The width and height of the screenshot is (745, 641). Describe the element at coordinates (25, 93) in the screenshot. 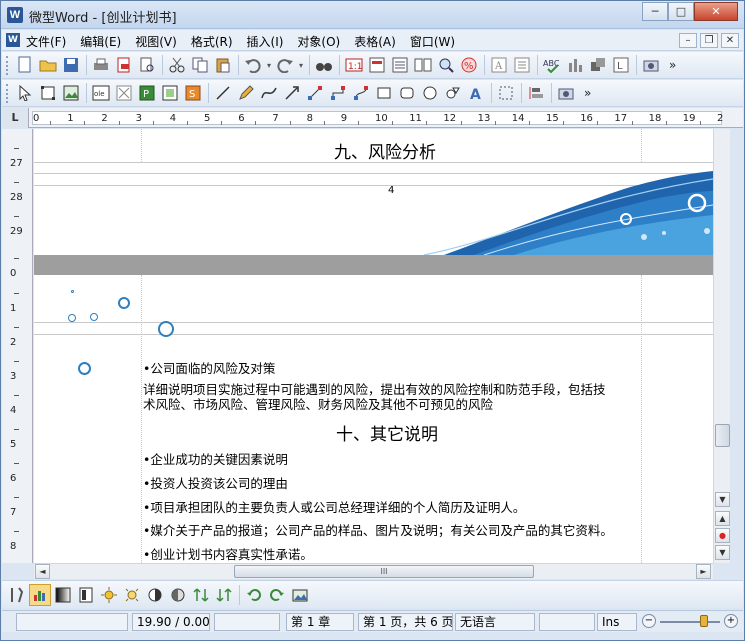

I see `select-arrow-icon` at that location.